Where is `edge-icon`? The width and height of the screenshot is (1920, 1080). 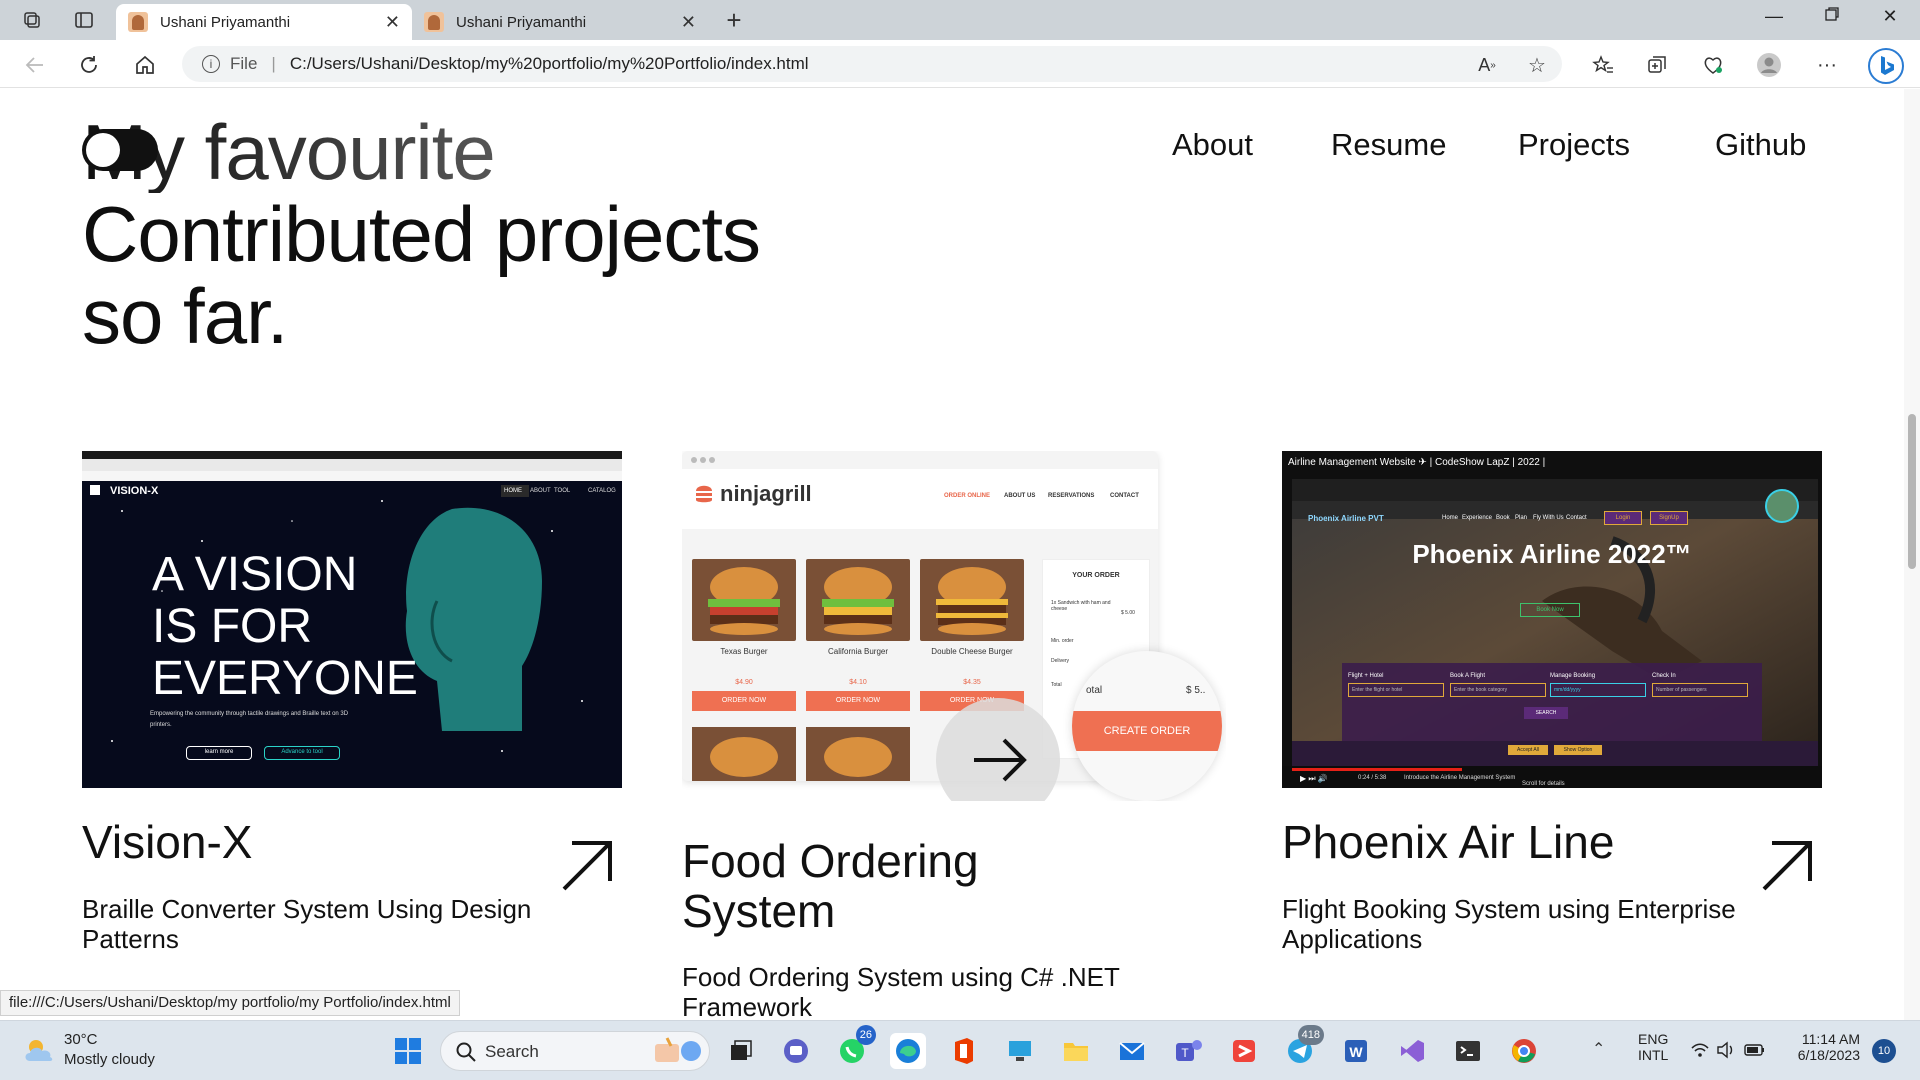
edge-icon is located at coordinates (908, 1051).